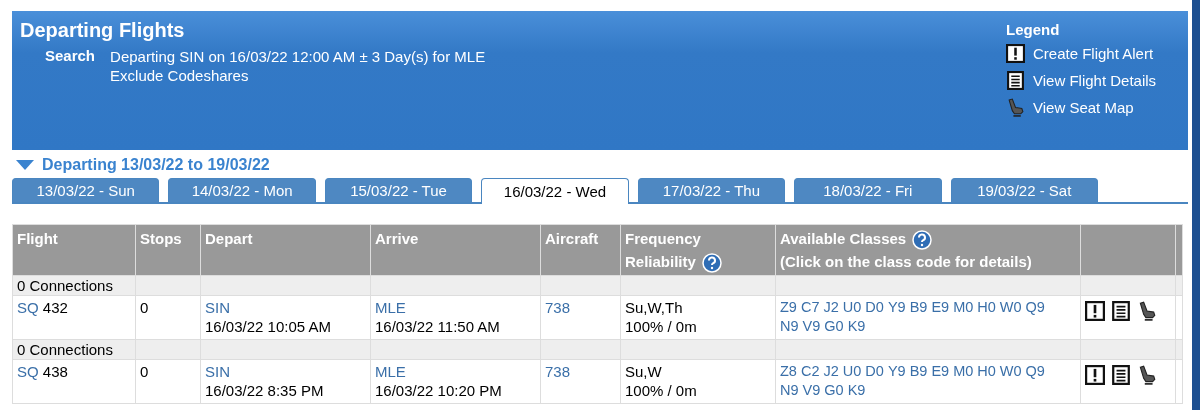  I want to click on date-range-toggle: Departing 13/03/22 to 19/03/22, so click(143, 165).